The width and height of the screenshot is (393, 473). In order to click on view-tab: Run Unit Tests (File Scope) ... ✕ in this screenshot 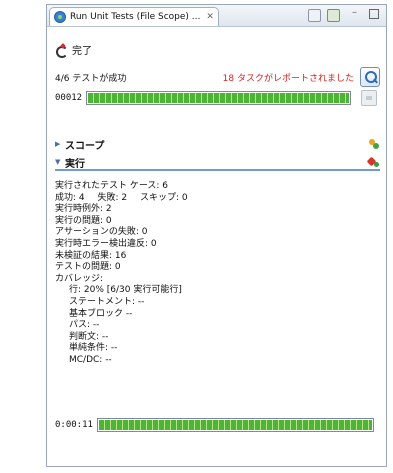, I will do `click(134, 16)`.